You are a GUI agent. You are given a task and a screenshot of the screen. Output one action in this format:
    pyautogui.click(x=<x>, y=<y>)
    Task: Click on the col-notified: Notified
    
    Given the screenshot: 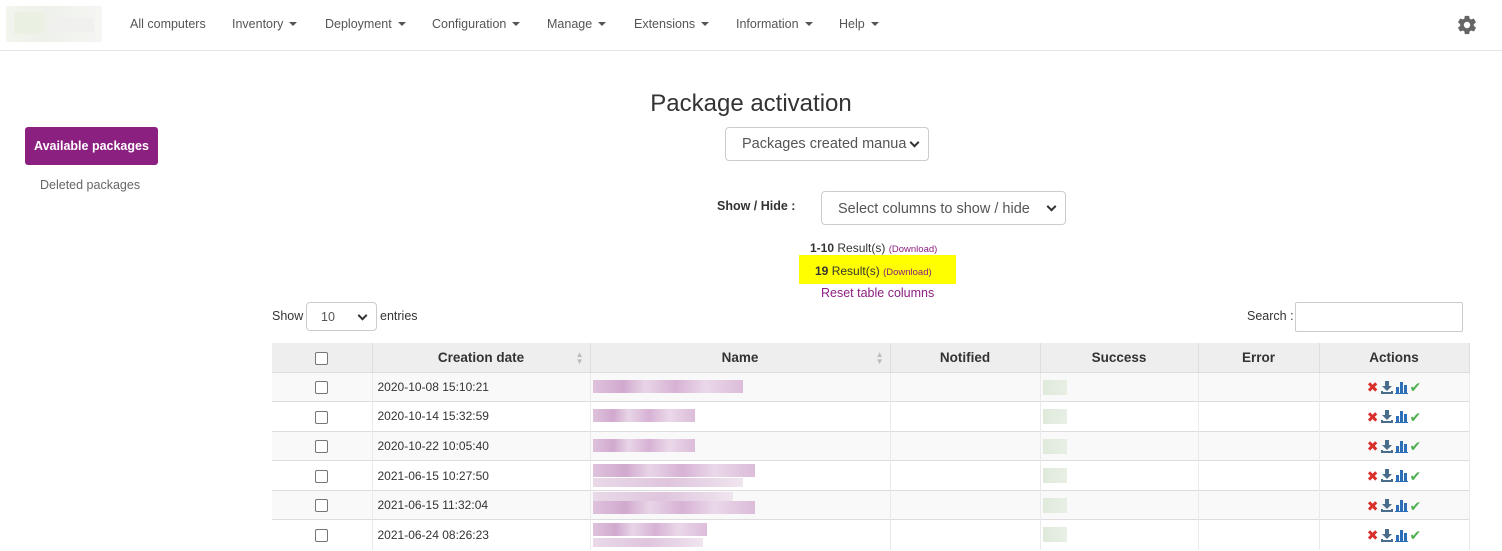 What is the action you would take?
    pyautogui.click(x=965, y=357)
    